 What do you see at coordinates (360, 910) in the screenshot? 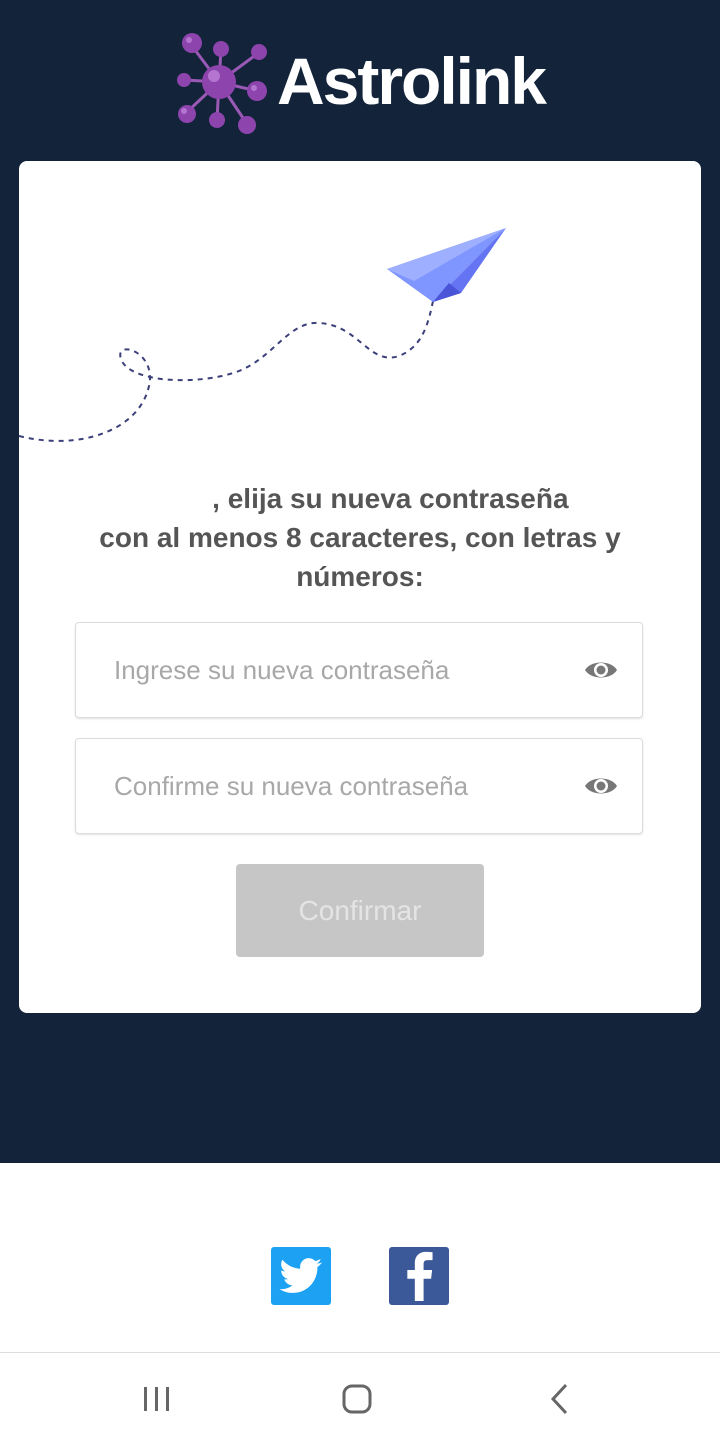
I see `confirm-button: Confirmar` at bounding box center [360, 910].